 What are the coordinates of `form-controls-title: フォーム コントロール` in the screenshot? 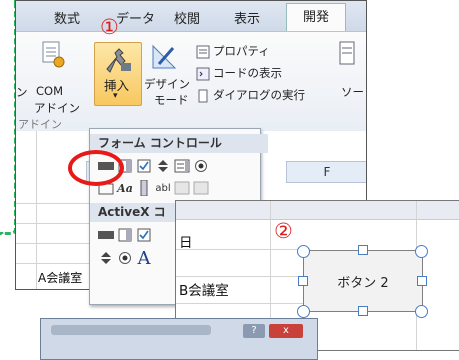 It's located at (179, 143).